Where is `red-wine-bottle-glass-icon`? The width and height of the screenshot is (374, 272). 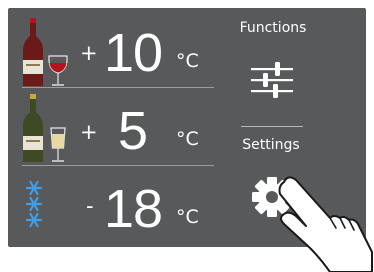
red-wine-bottle-glass-icon is located at coordinates (45, 52).